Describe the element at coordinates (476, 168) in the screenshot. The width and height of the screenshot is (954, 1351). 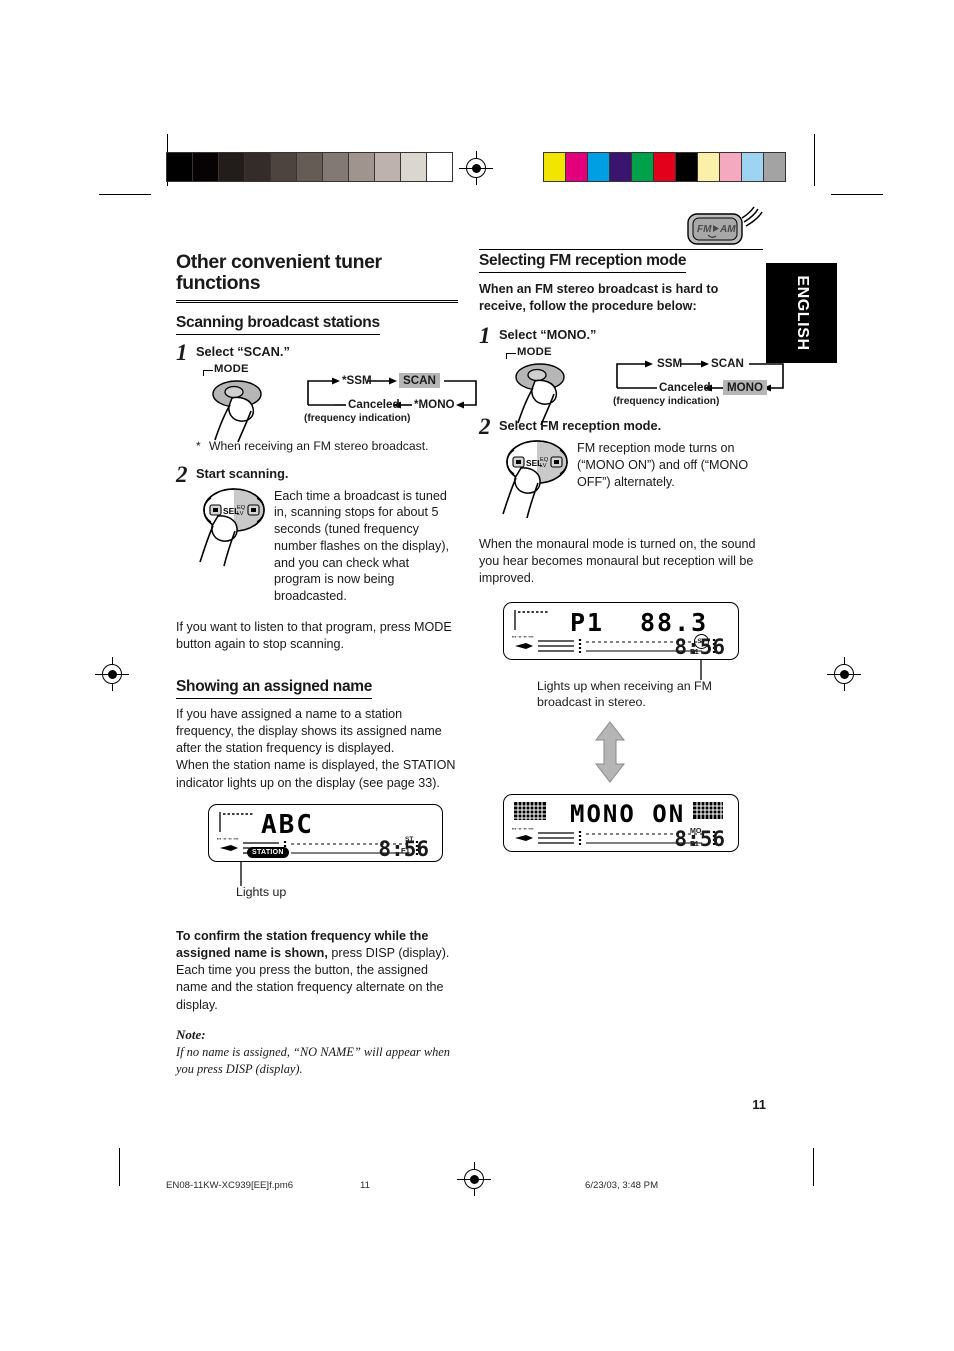
I see `registration-mark-top` at that location.